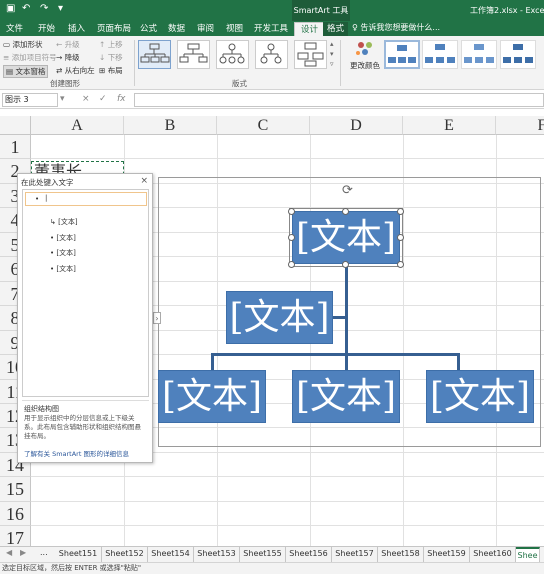 This screenshot has height=574, width=544. I want to click on sheet-tab: Sheet157, so click(355, 554).